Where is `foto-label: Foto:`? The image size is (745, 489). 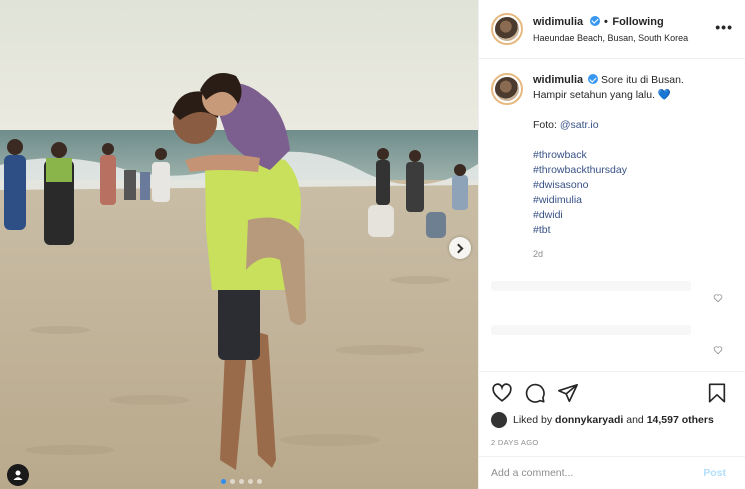 foto-label: Foto: is located at coordinates (545, 125).